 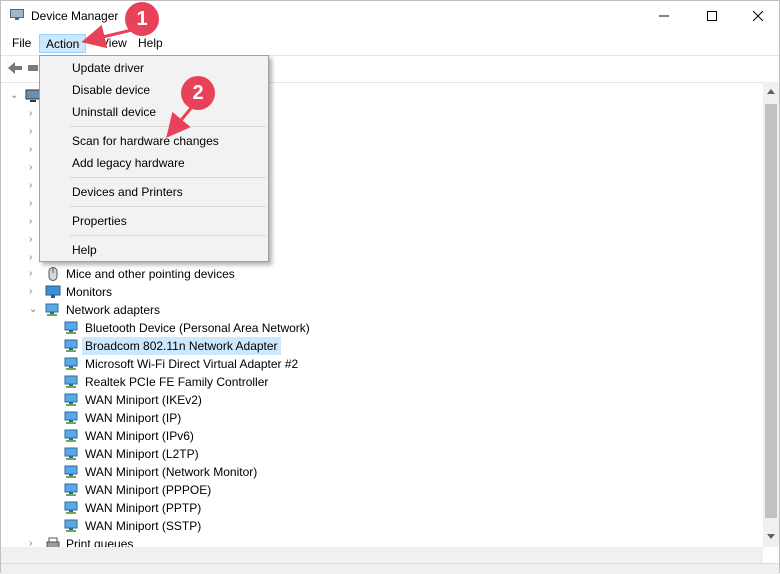 I want to click on scrollbar-thumb, so click(x=771, y=311).